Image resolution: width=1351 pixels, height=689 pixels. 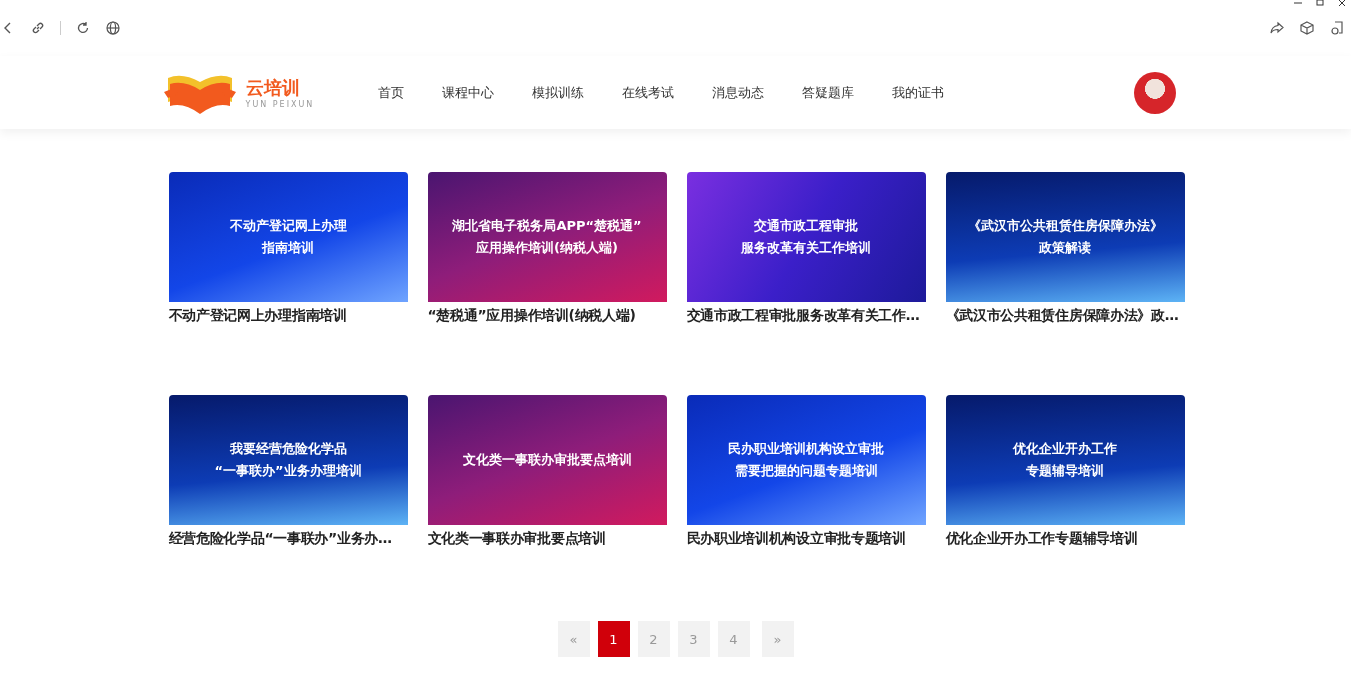 I want to click on course-title: “楚税通”应用操作培训(纳税人端), so click(x=547, y=316).